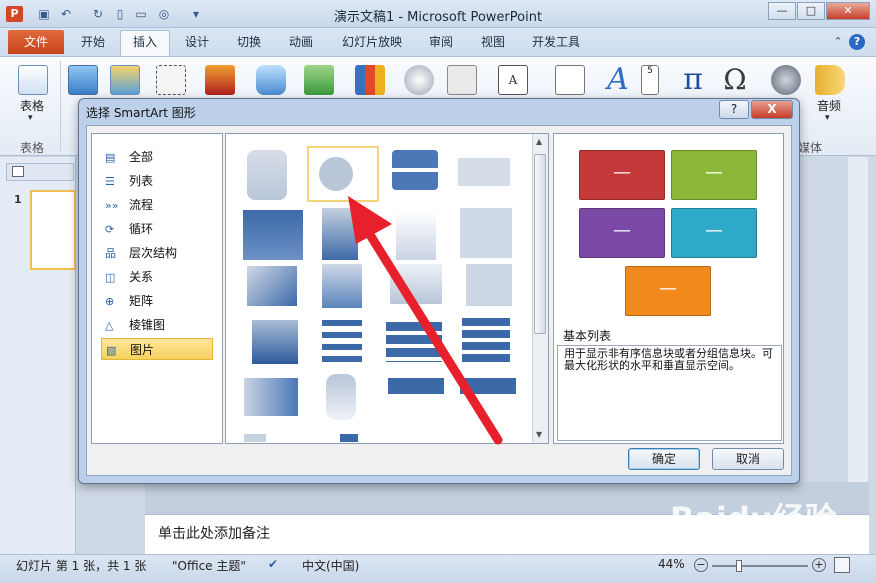 Image resolution: width=876 pixels, height=583 pixels. I want to click on layout-description: 用于显示非有序信息块或者分组信息块。可最大化形状的水平和垂直显示空间。, so click(669, 393).